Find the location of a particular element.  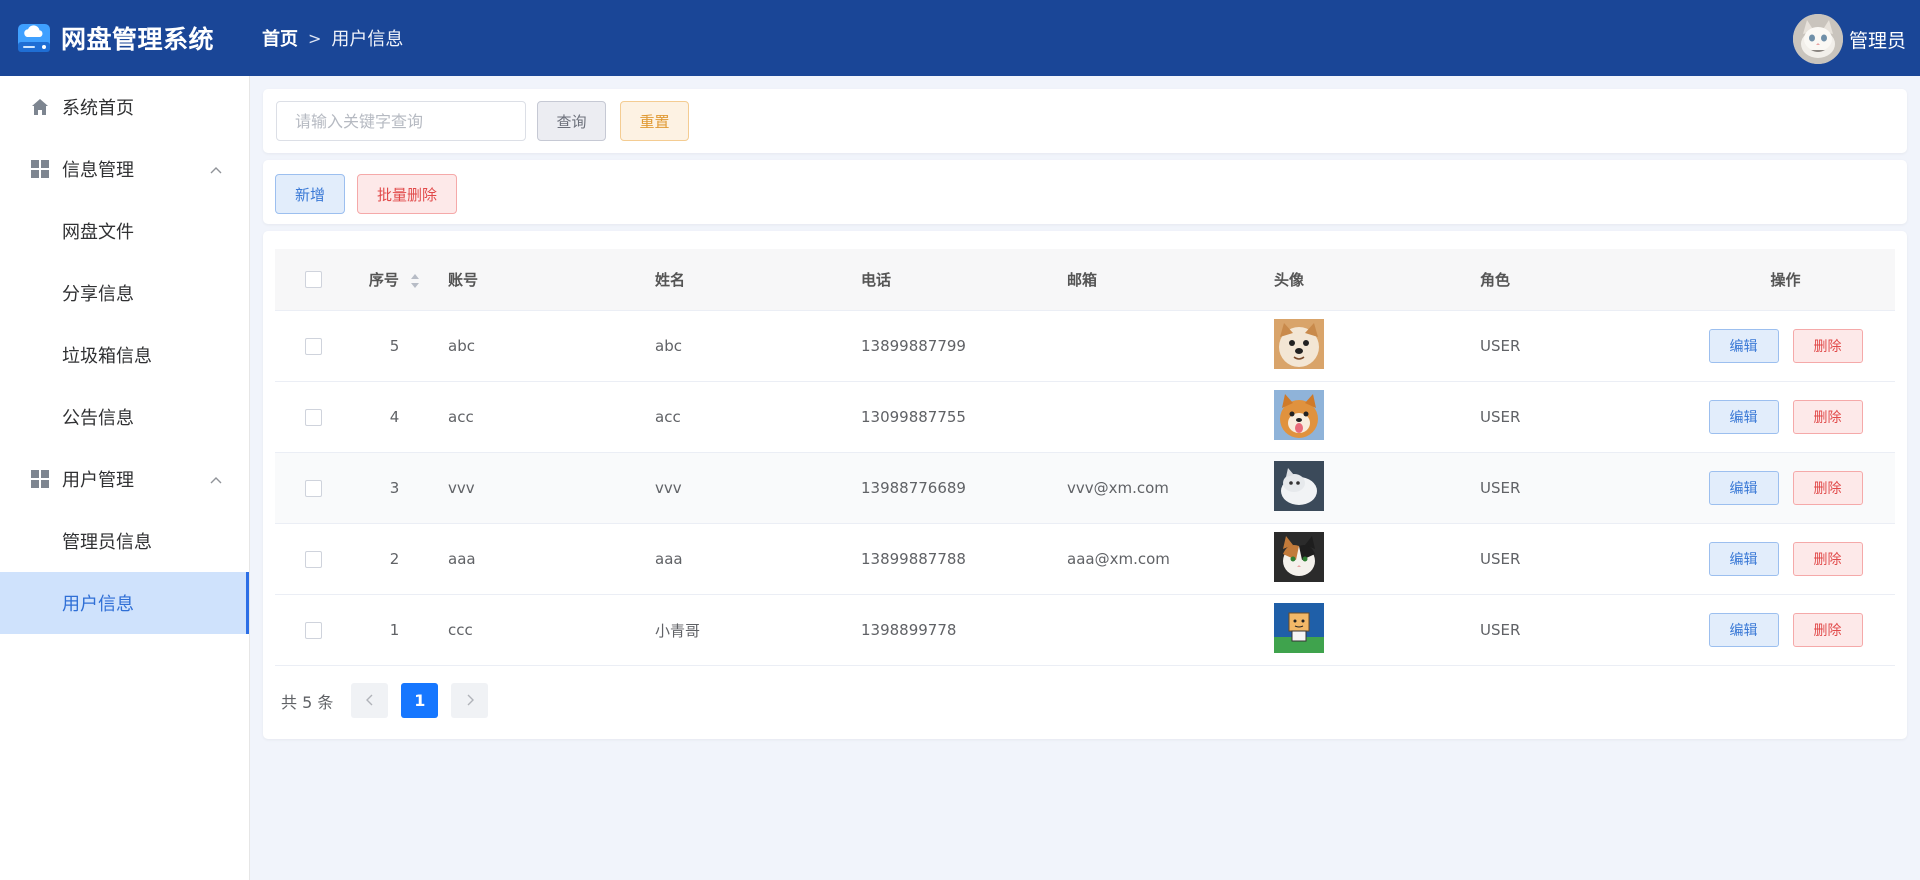

header-ops: 操作 is located at coordinates (1785, 280).